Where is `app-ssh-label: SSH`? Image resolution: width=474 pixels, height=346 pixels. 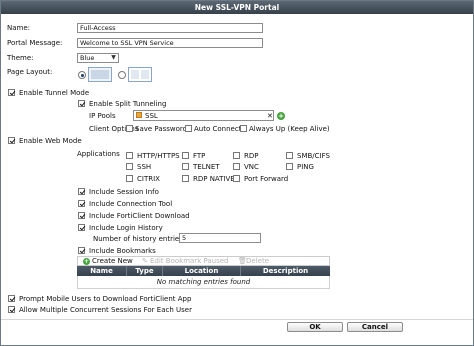 app-ssh-label: SSH is located at coordinates (144, 167).